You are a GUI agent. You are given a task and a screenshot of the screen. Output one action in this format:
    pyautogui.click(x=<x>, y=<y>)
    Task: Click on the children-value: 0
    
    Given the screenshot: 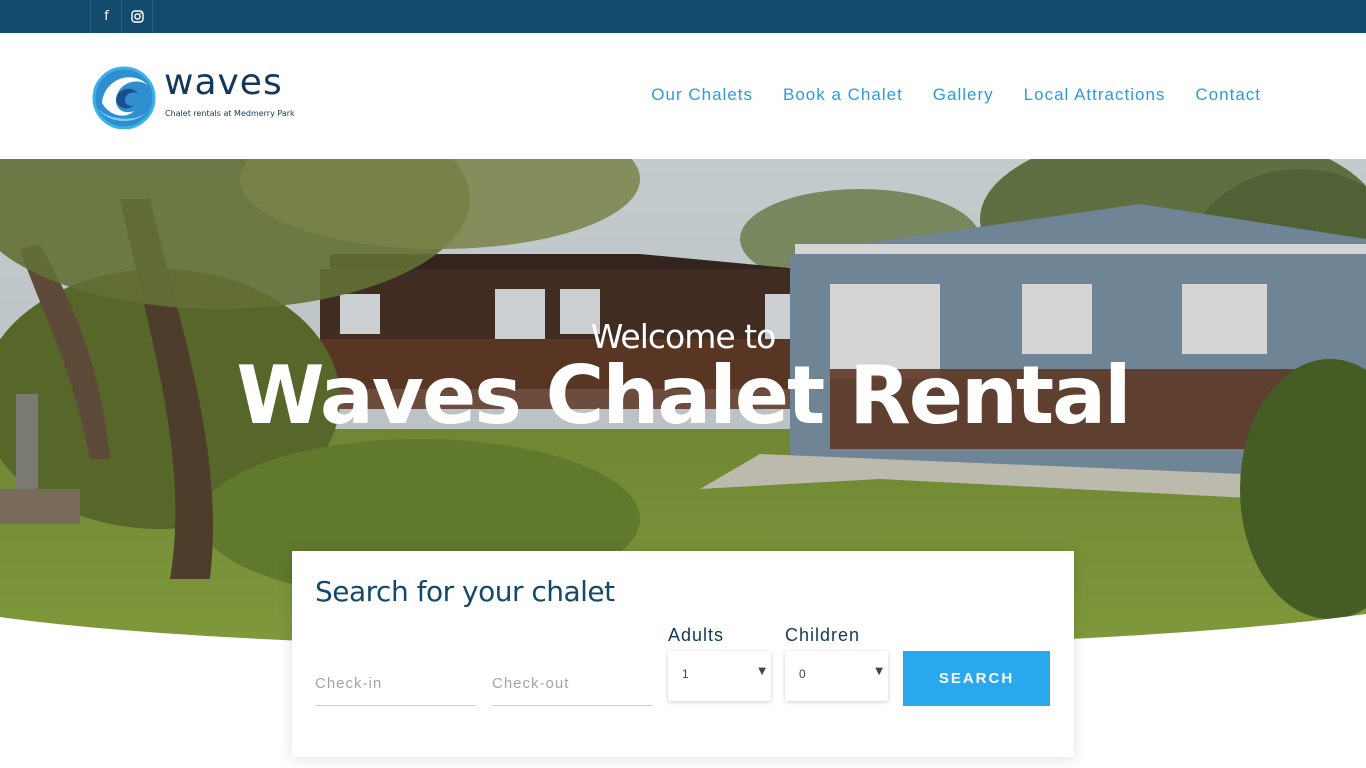 What is the action you would take?
    pyautogui.click(x=802, y=674)
    